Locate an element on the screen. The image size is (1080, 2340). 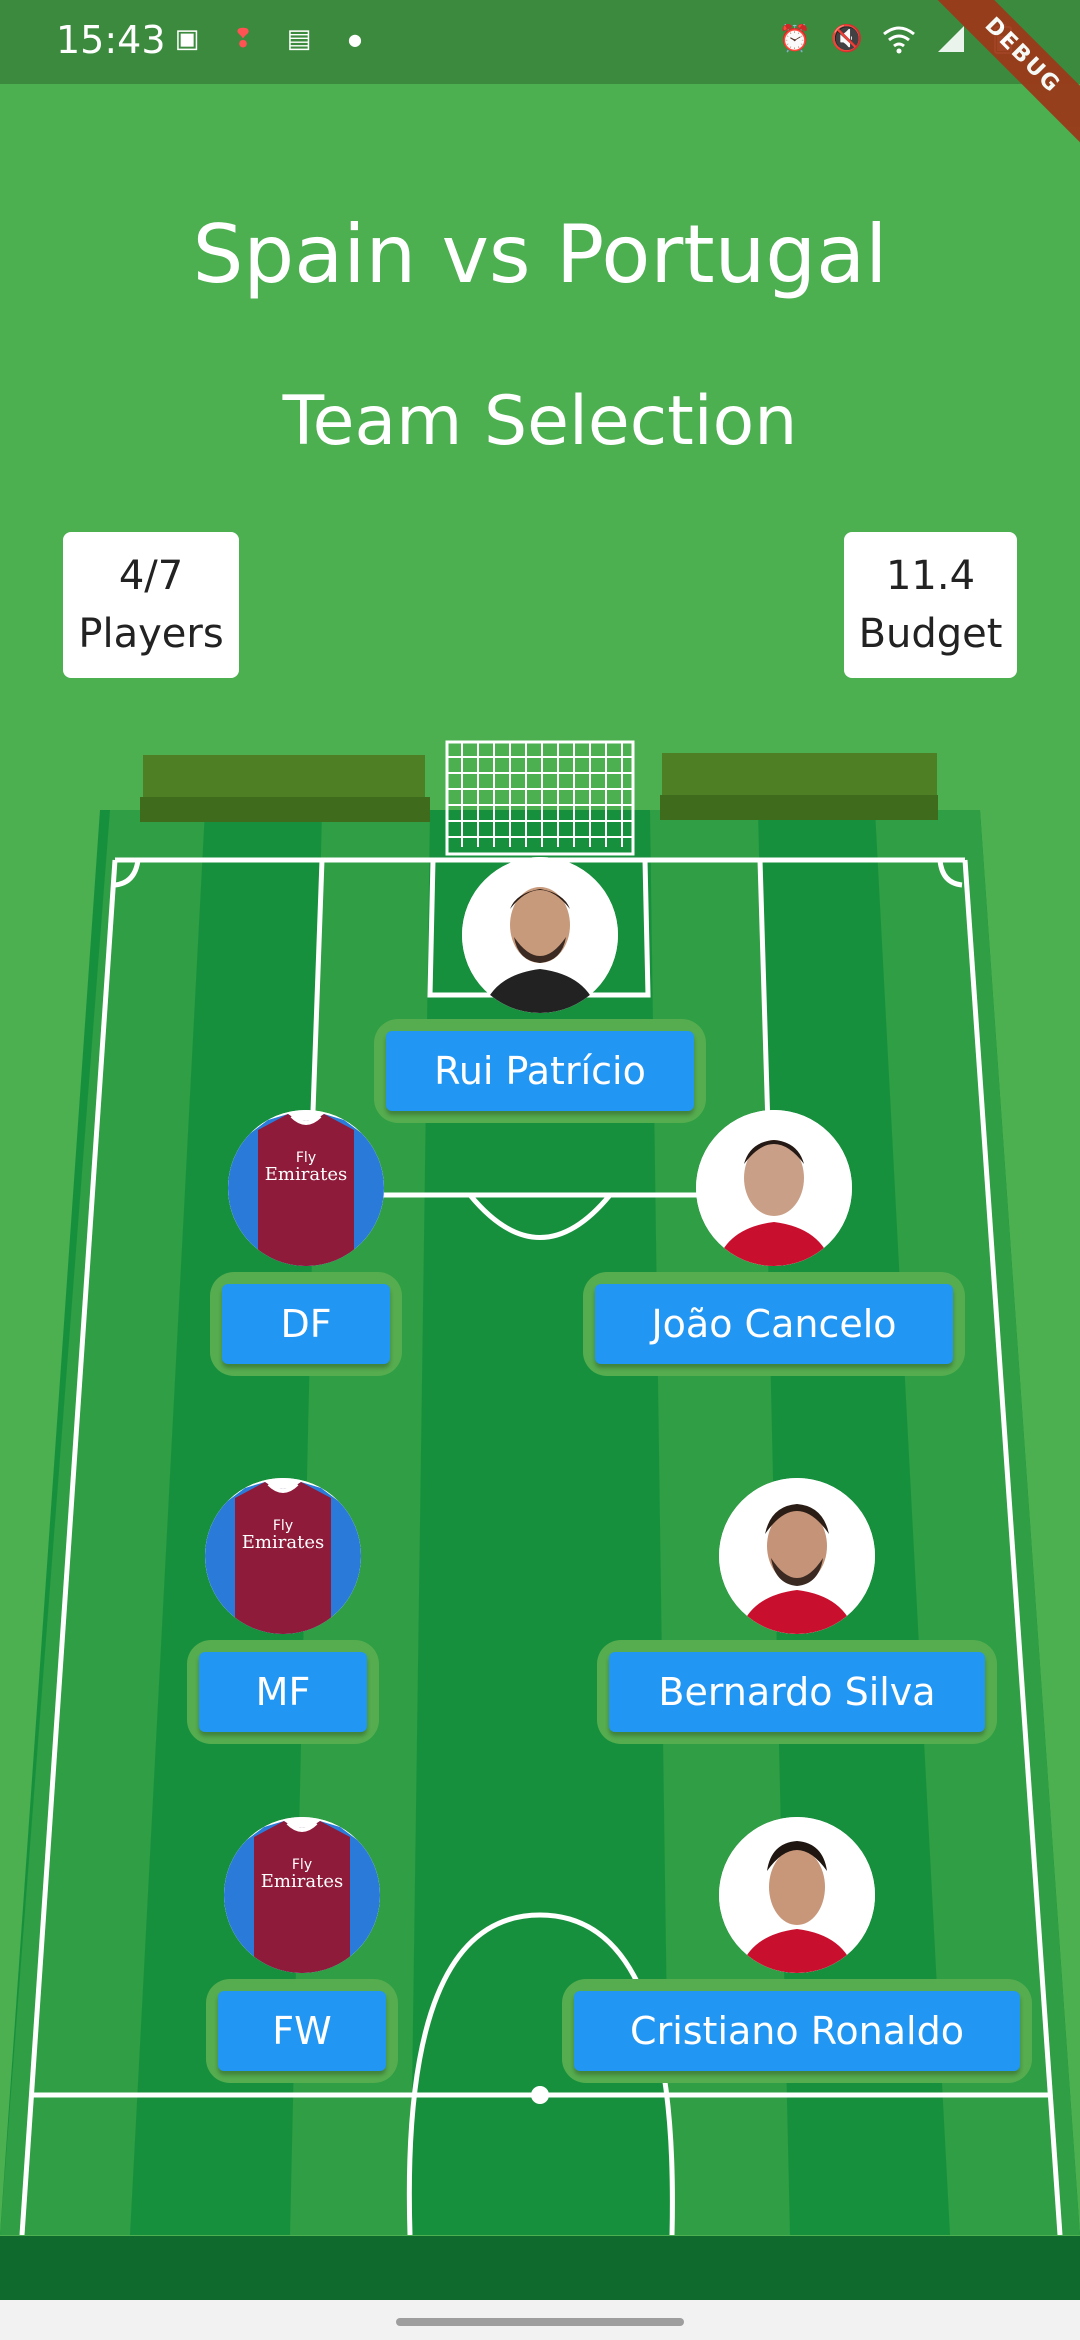
player-name-button-cristiano-ronaldo: Cristiano Ronaldo is located at coordinates (797, 2031).